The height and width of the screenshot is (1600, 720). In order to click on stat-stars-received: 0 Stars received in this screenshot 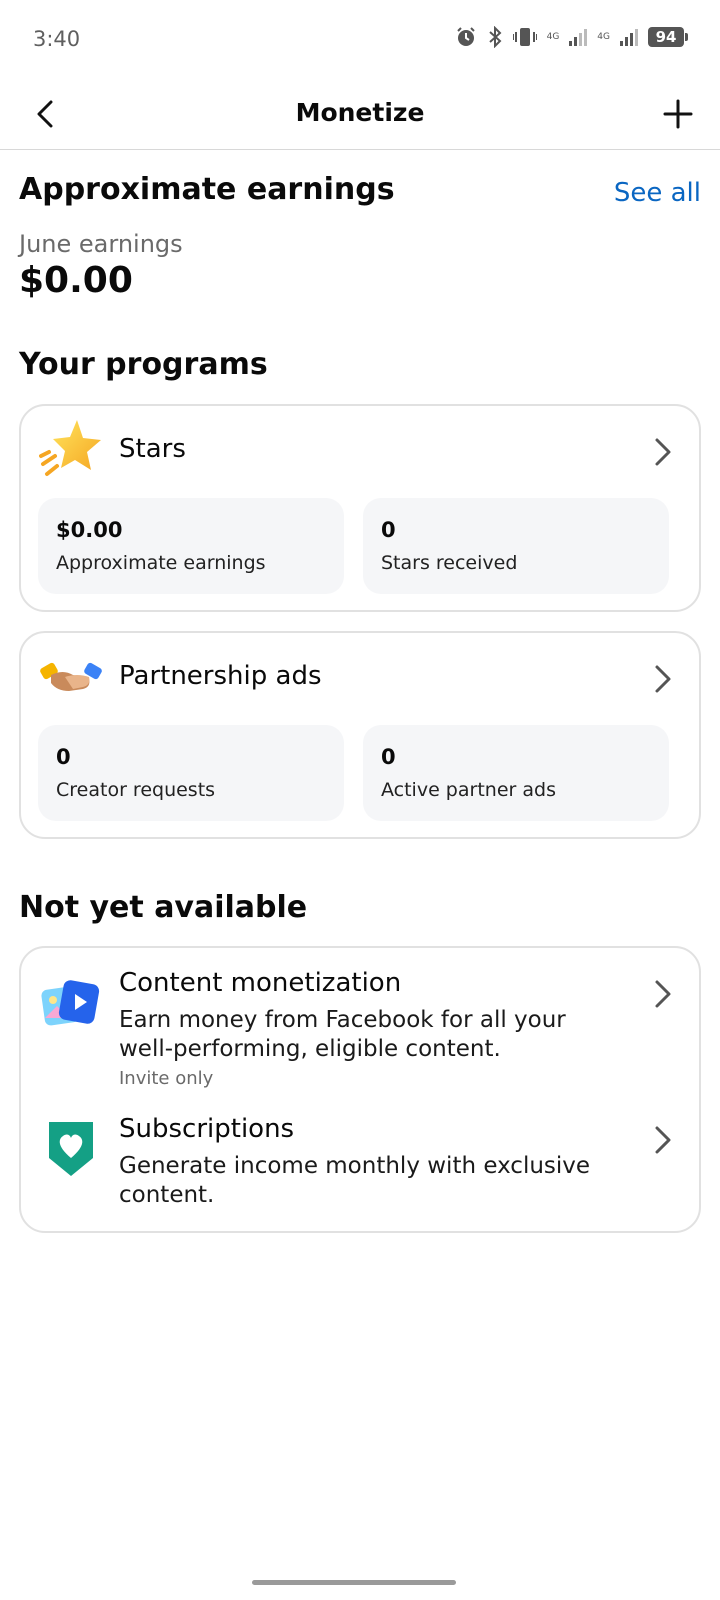, I will do `click(516, 546)`.